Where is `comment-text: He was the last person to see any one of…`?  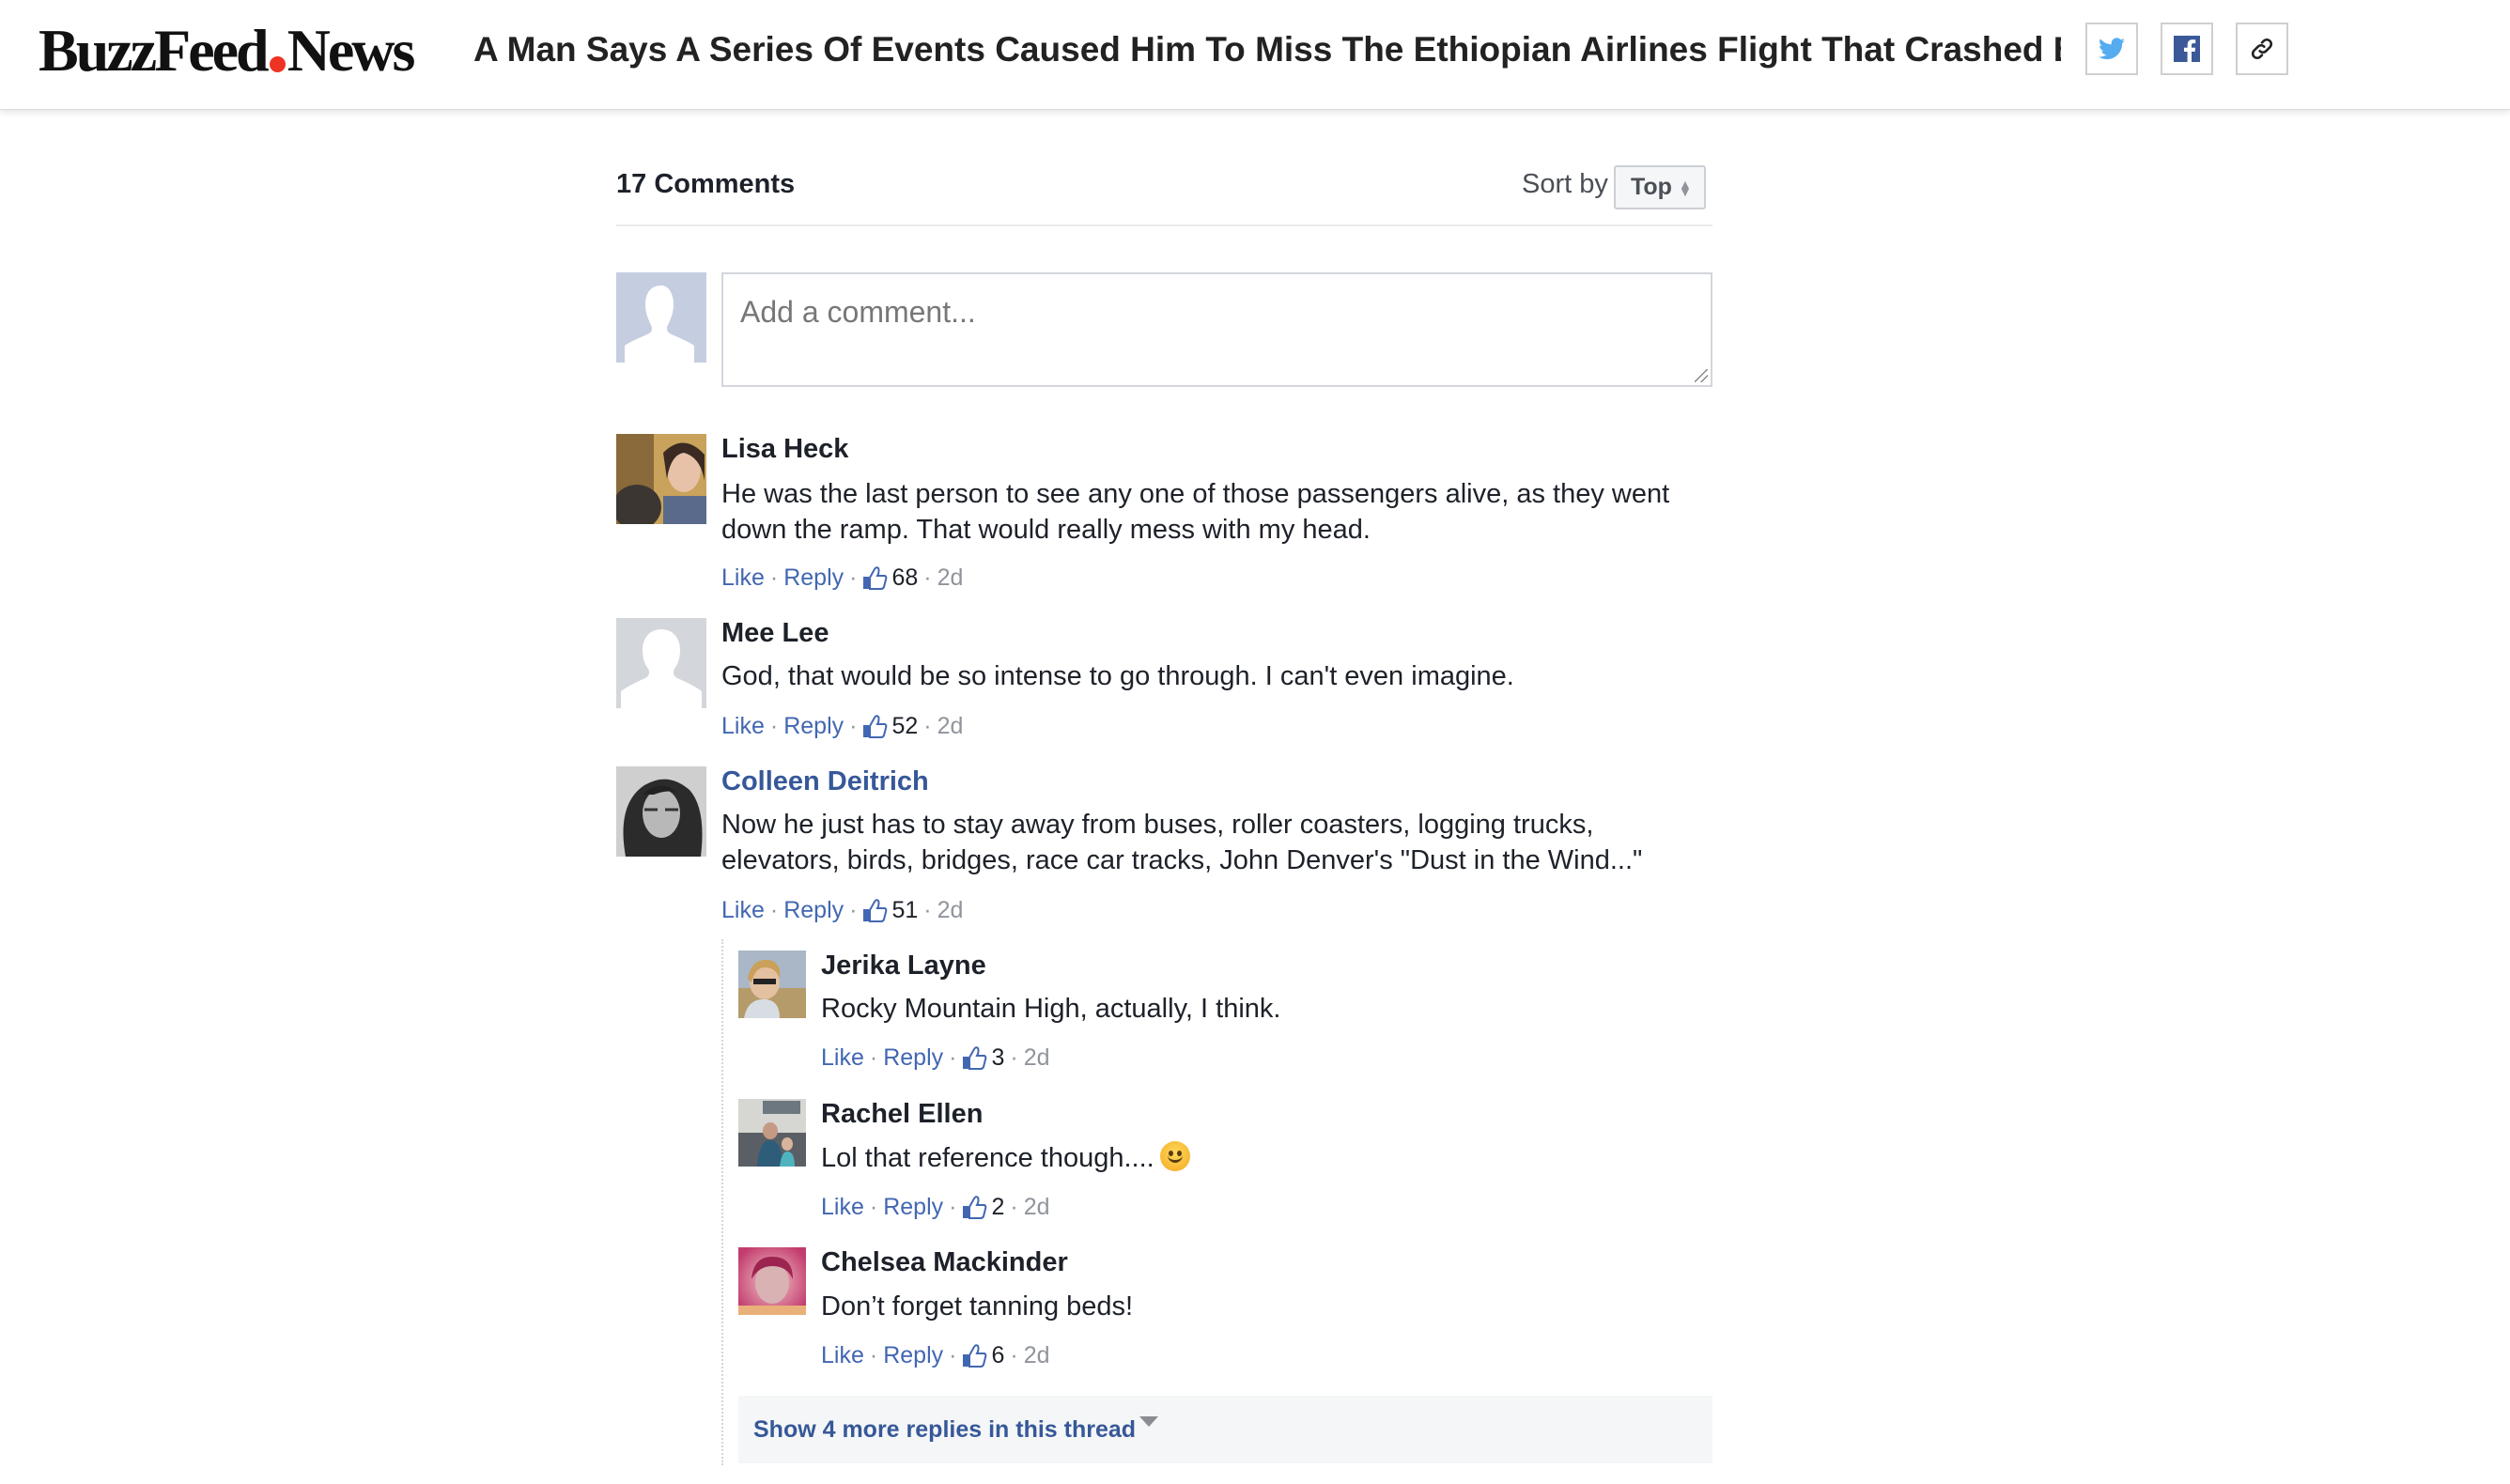 comment-text: He was the last person to see any one of… is located at coordinates (1195, 512).